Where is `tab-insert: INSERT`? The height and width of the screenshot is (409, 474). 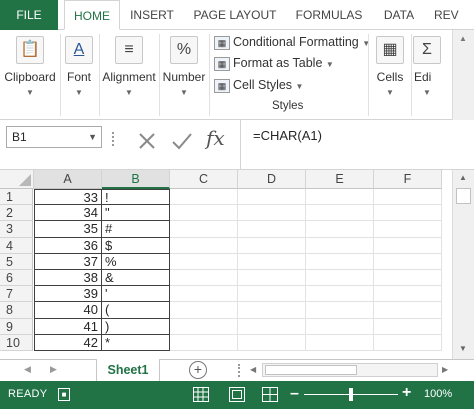
tab-insert: INSERT is located at coordinates (152, 15).